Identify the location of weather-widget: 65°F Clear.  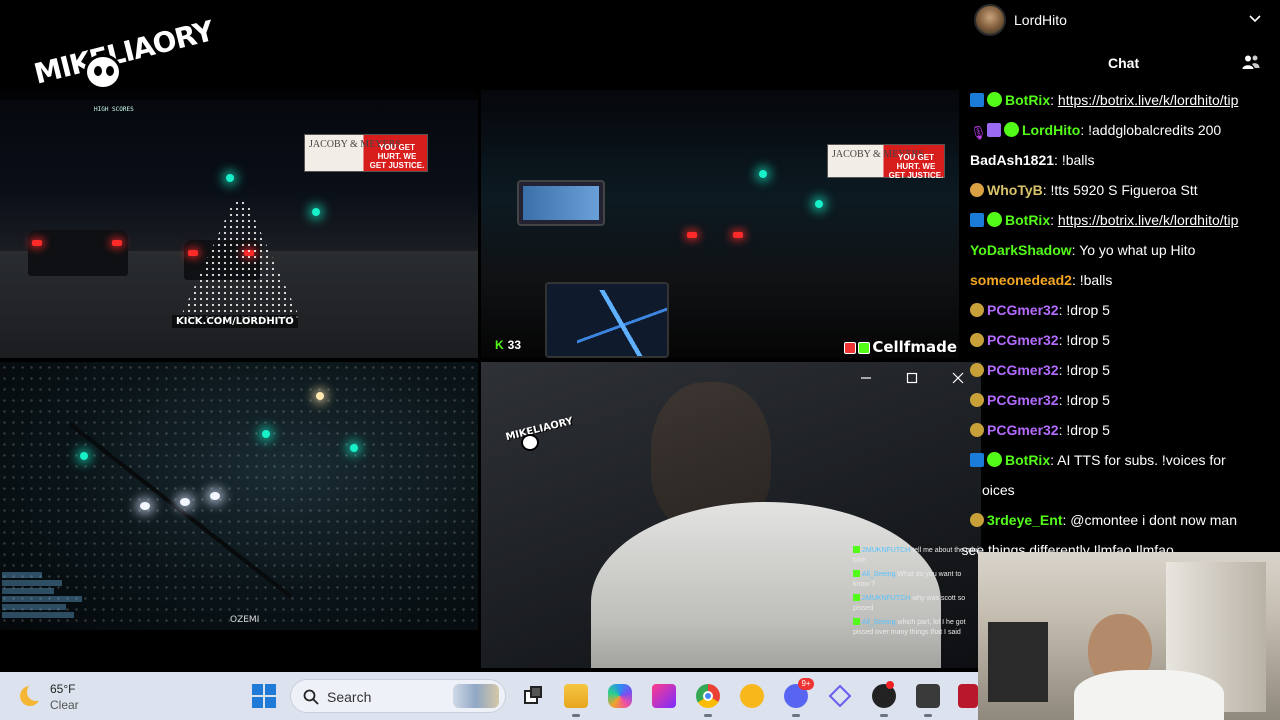
(68, 697).